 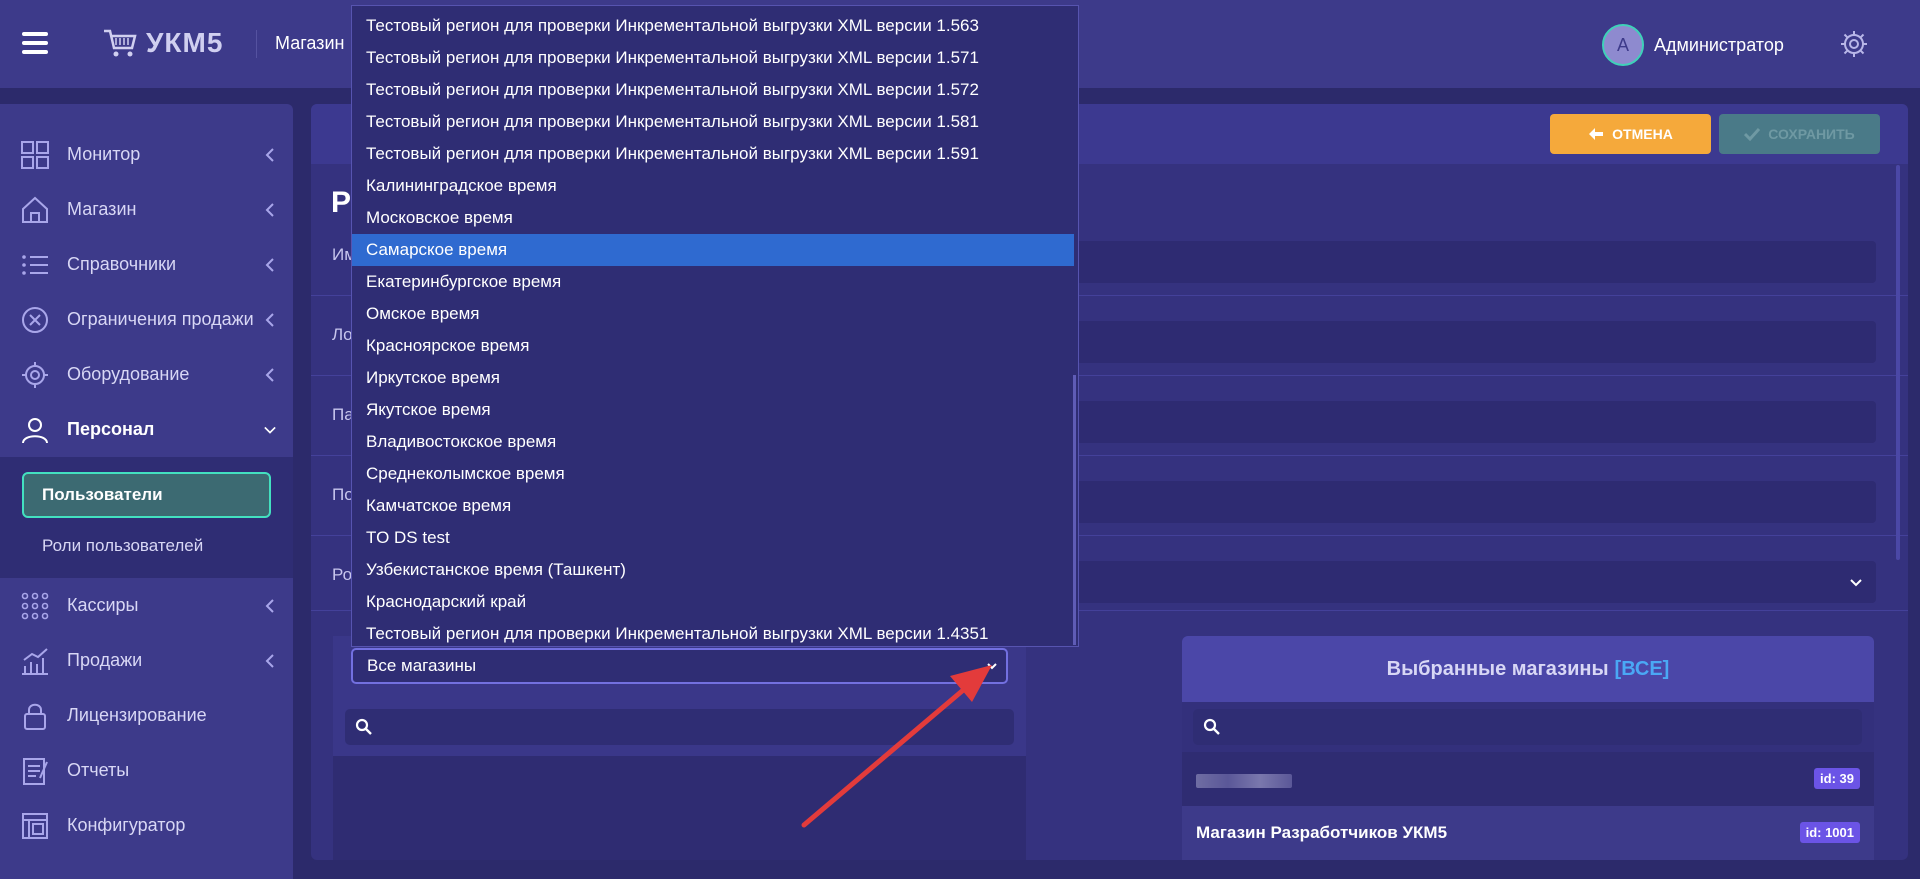 I want to click on dropdown-option: Омское время, so click(x=713, y=314).